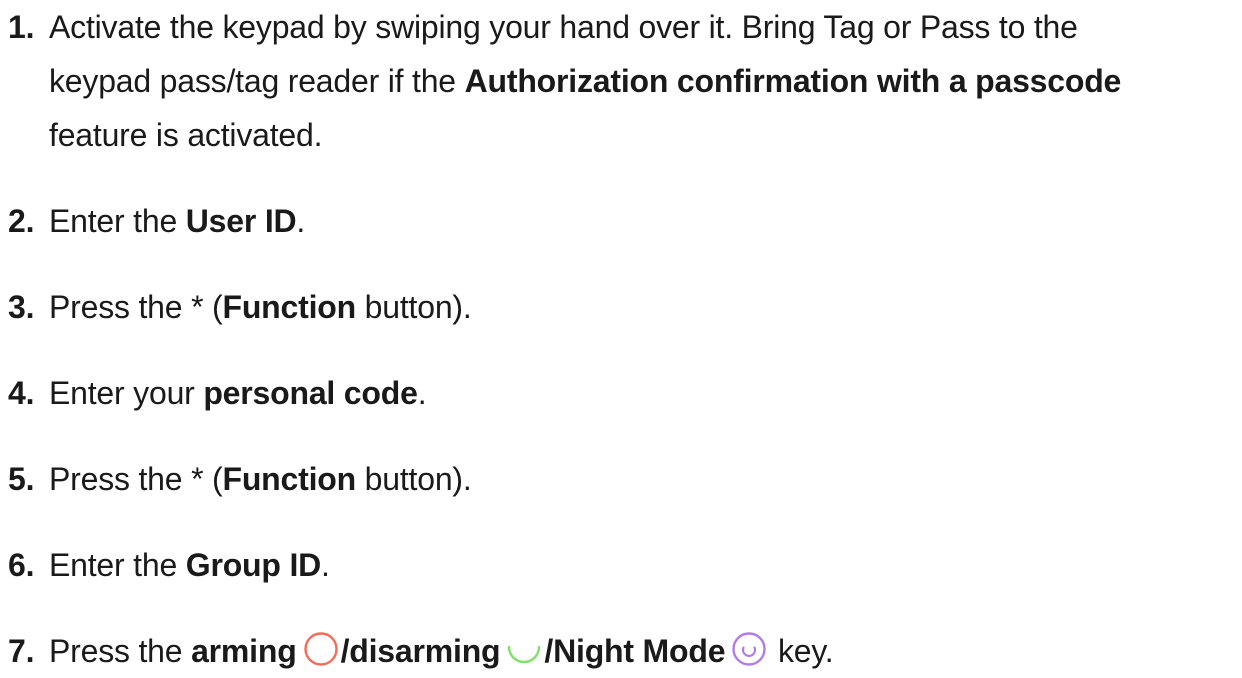 The width and height of the screenshot is (1242, 678). I want to click on step-text: Press the, so click(120, 651).